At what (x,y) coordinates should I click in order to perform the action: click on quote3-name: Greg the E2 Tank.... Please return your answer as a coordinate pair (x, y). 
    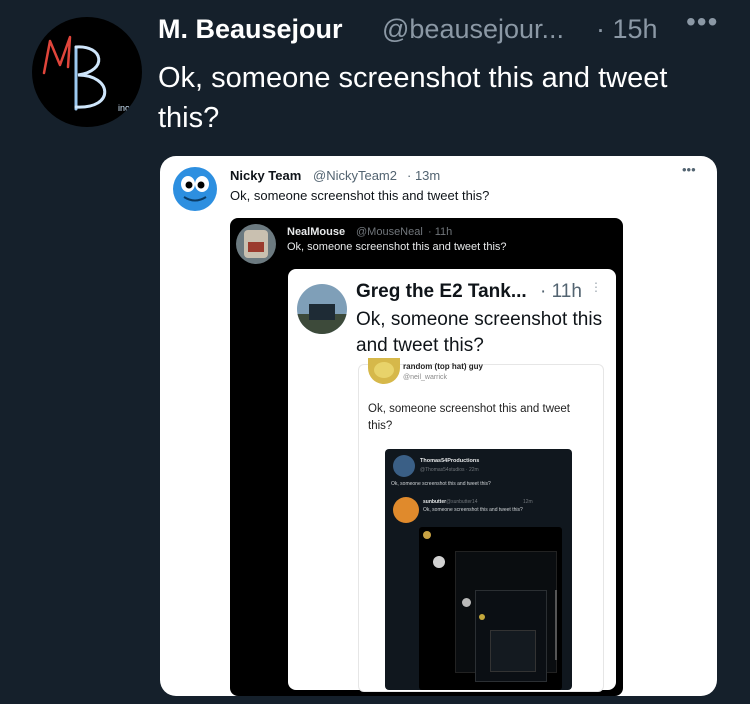
    Looking at the image, I should click on (441, 291).